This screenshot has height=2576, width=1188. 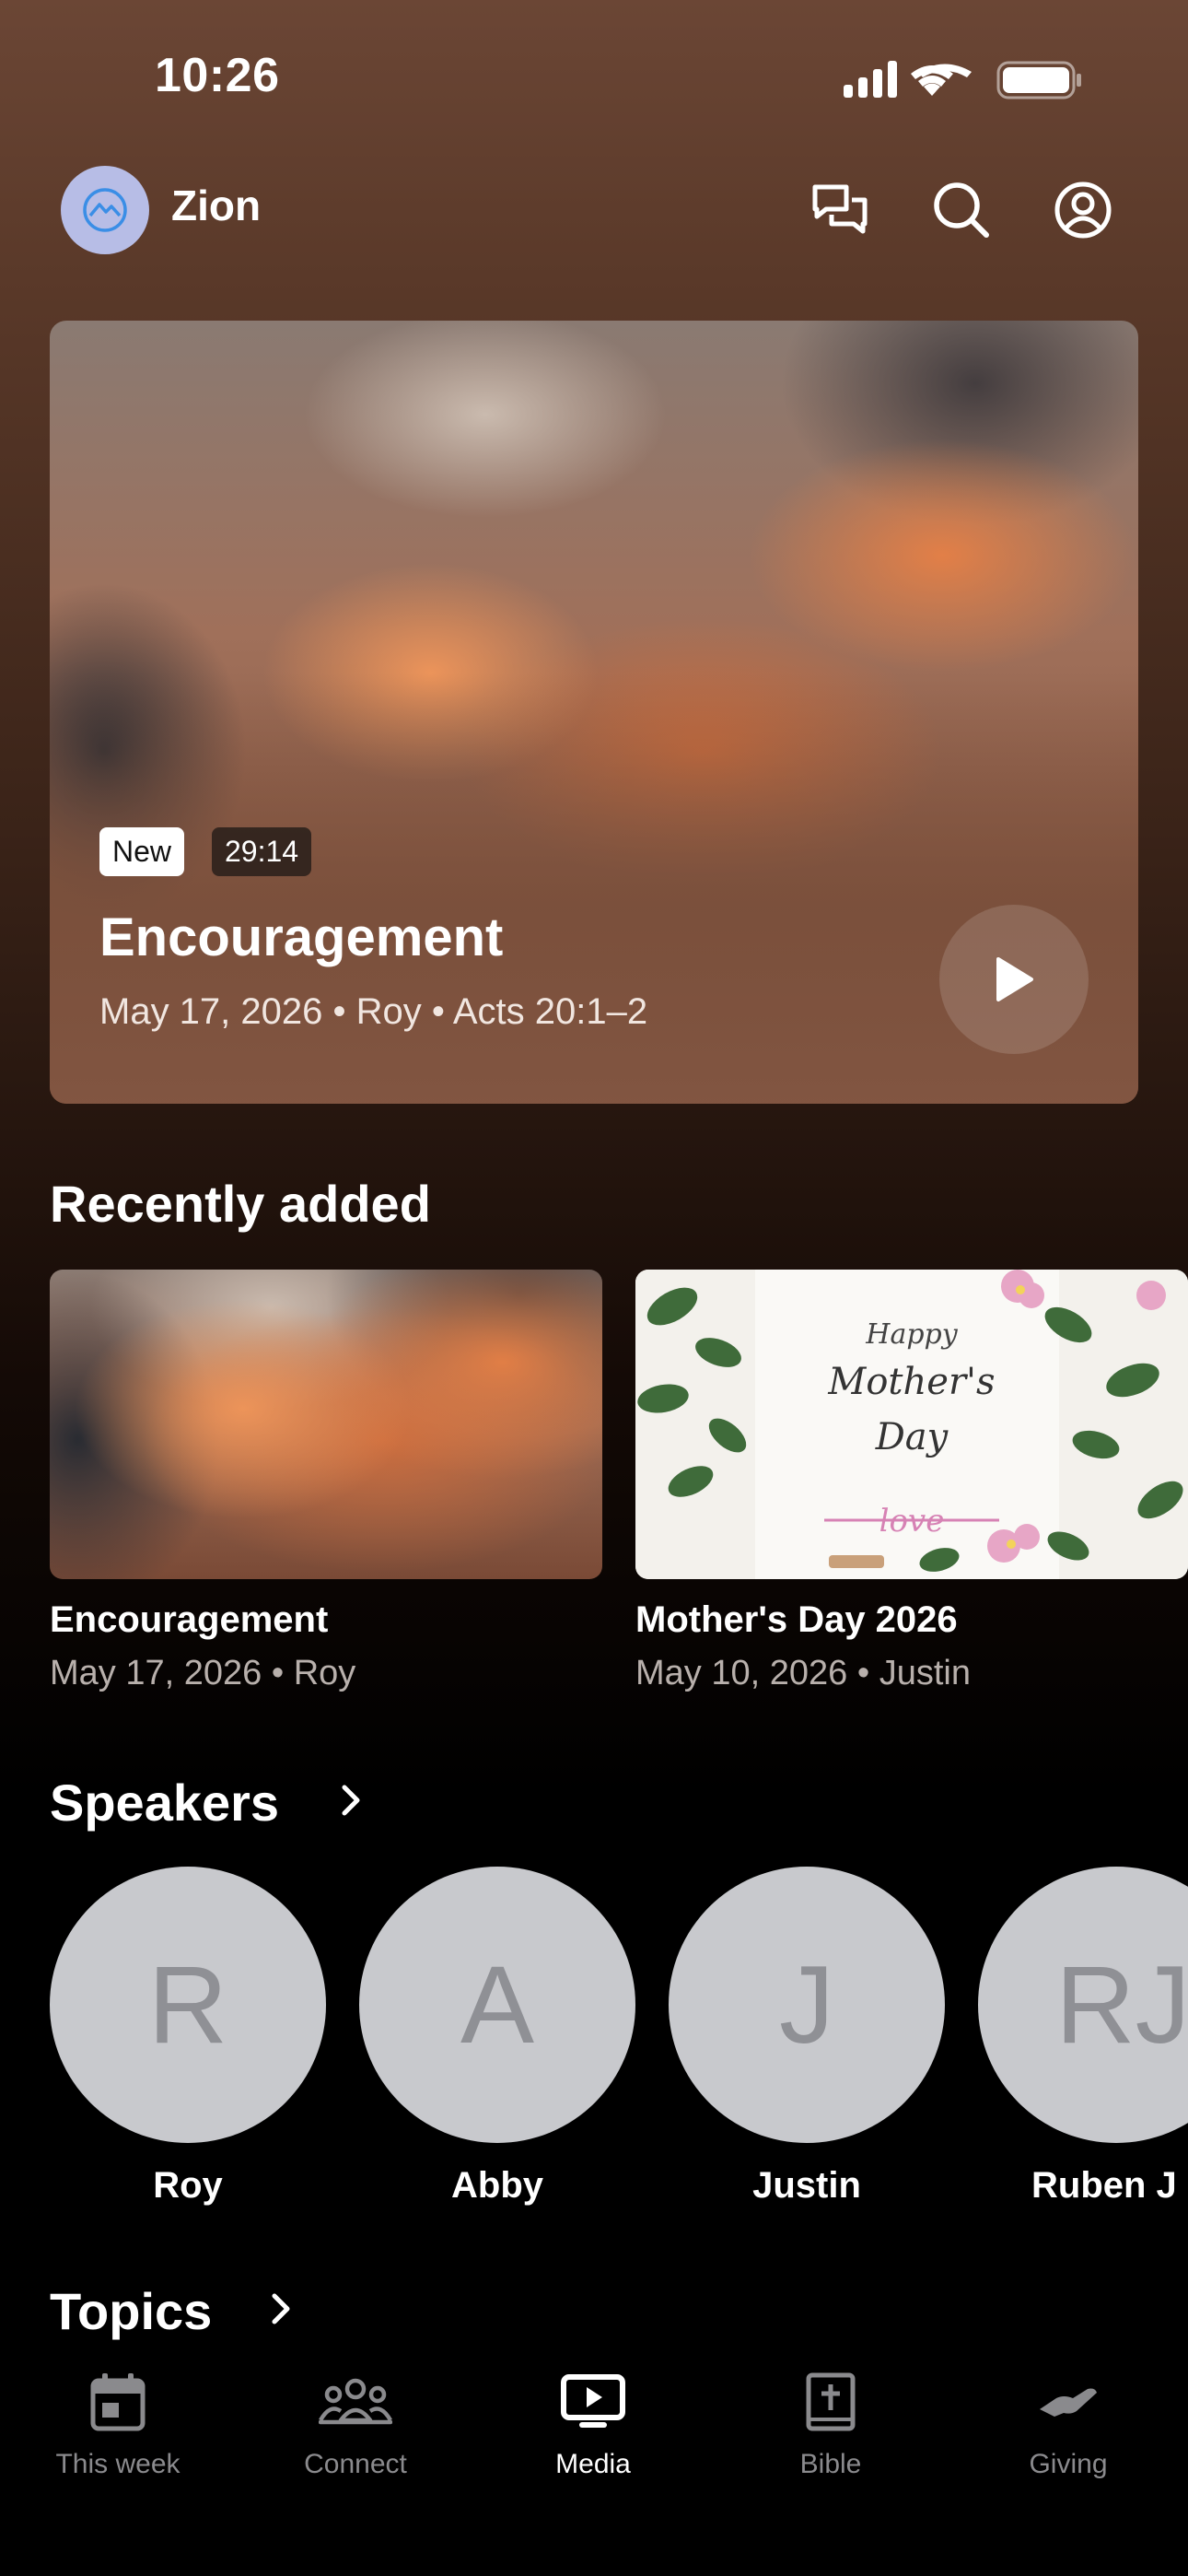 I want to click on tab-label: Giving, so click(x=1068, y=2464).